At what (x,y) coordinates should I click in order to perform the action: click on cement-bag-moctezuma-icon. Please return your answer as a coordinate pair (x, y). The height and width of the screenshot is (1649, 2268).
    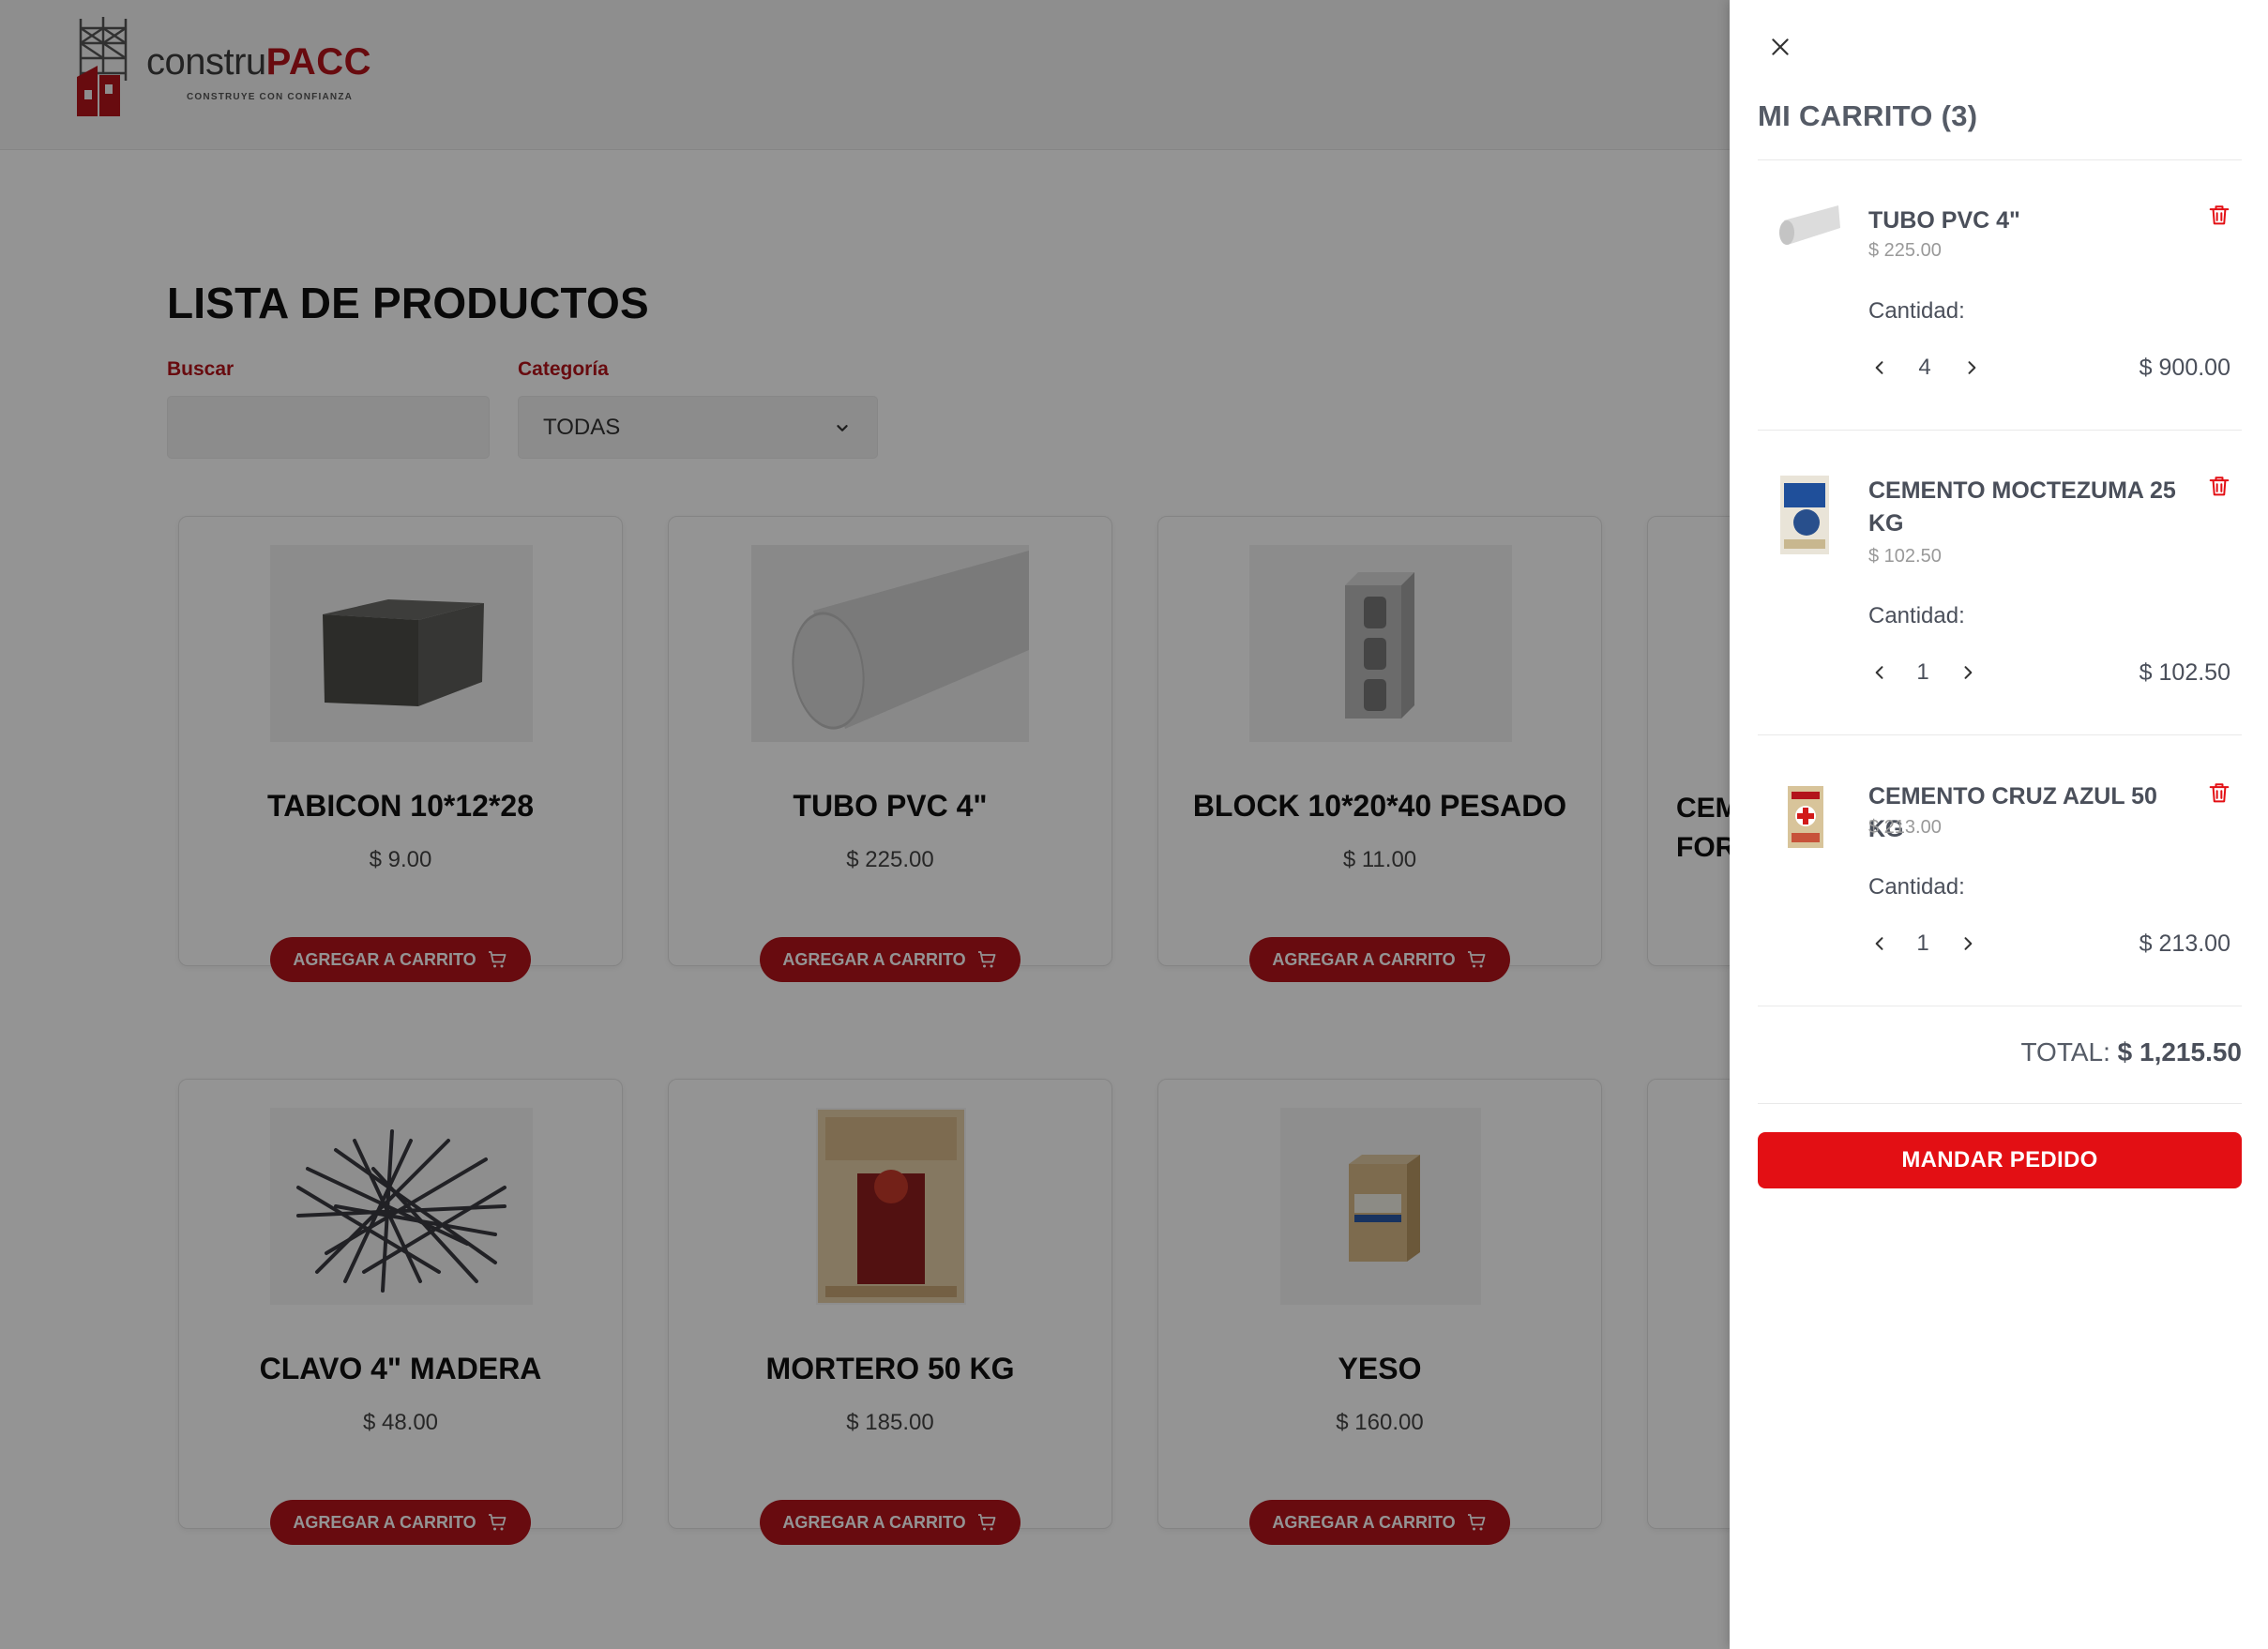
    Looking at the image, I should click on (1804, 515).